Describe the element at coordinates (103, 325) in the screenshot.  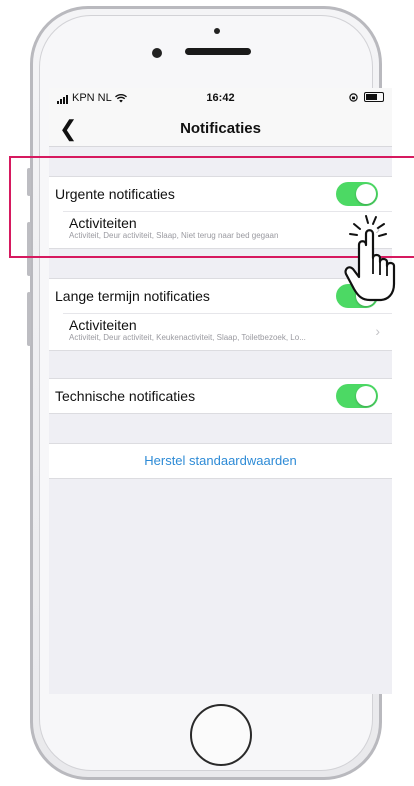
I see `longterm-activities-title: Activiteiten` at that location.